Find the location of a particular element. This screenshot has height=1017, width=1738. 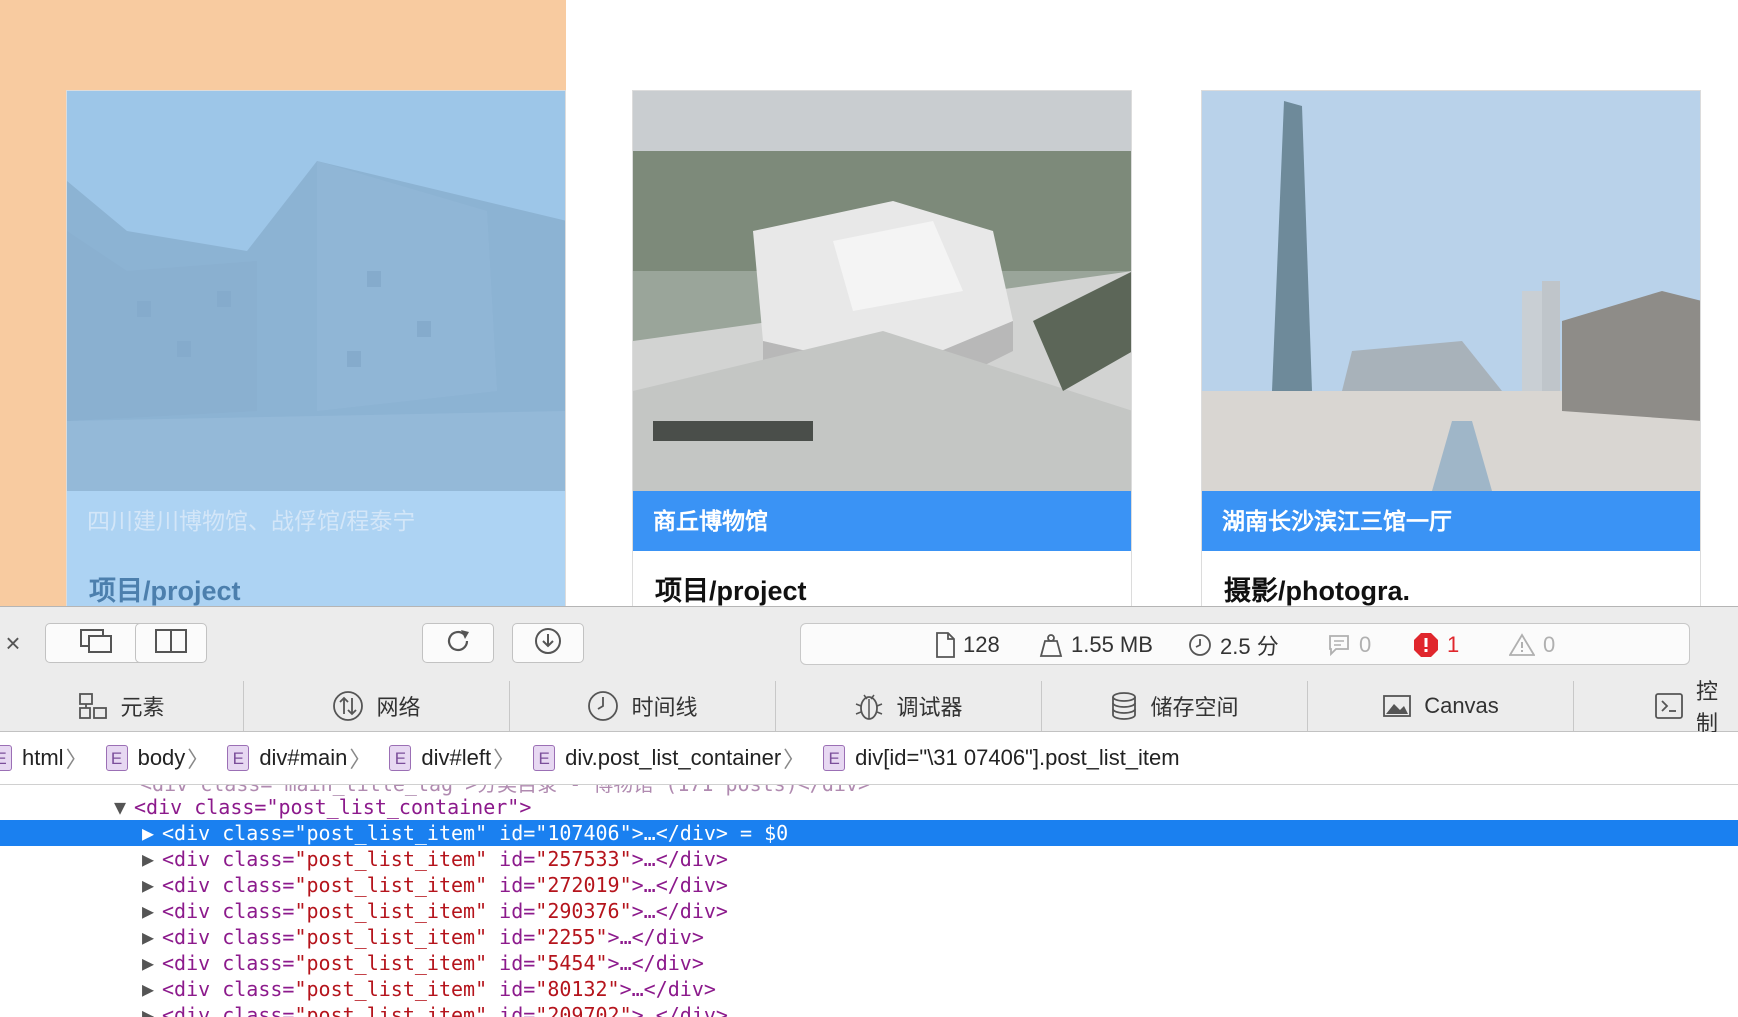

reload-icon is located at coordinates (458, 643).